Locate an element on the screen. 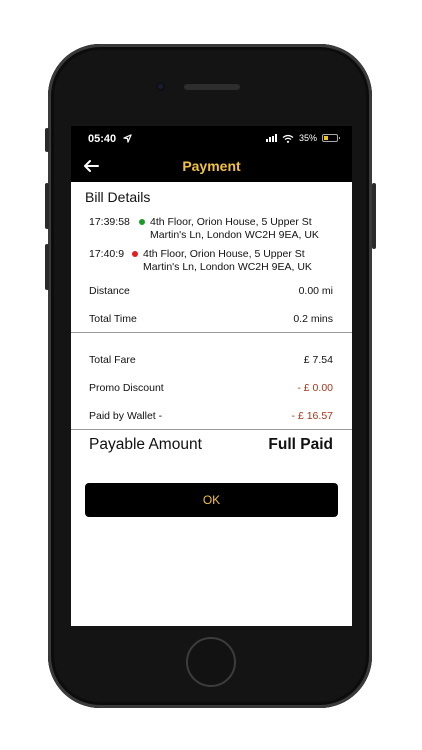  status-time: 05:40 is located at coordinates (102, 139).